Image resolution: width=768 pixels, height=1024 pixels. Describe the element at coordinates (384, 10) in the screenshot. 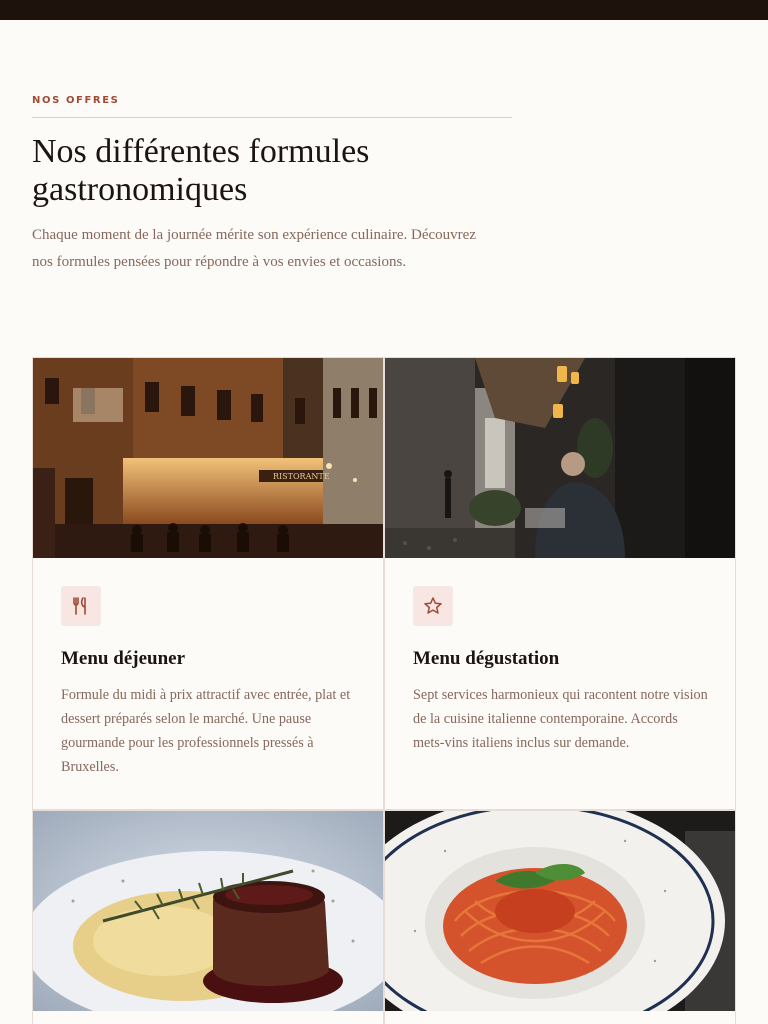

I see `top-navigation-bar` at that location.